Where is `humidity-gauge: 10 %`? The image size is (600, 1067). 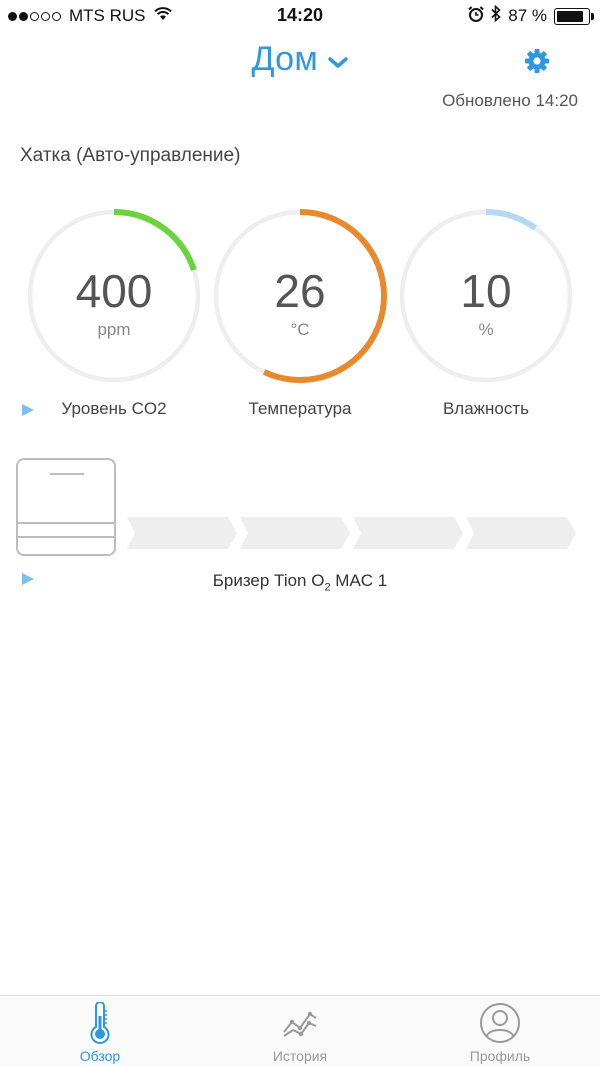
humidity-gauge: 10 % is located at coordinates (486, 296).